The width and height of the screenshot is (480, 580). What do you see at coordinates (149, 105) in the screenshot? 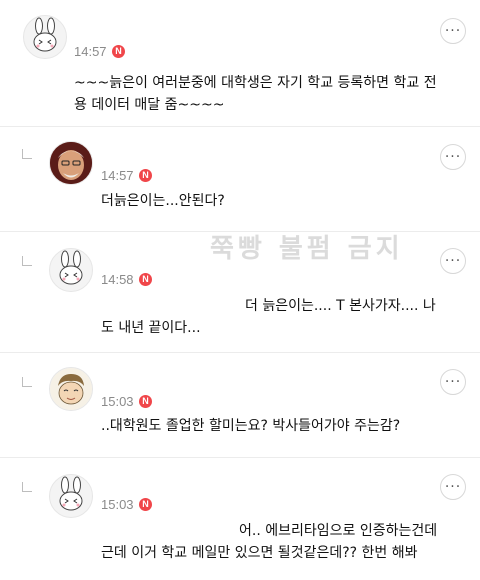
I see `comment-text-line: 용 데이터 매달 줌~~~~` at bounding box center [149, 105].